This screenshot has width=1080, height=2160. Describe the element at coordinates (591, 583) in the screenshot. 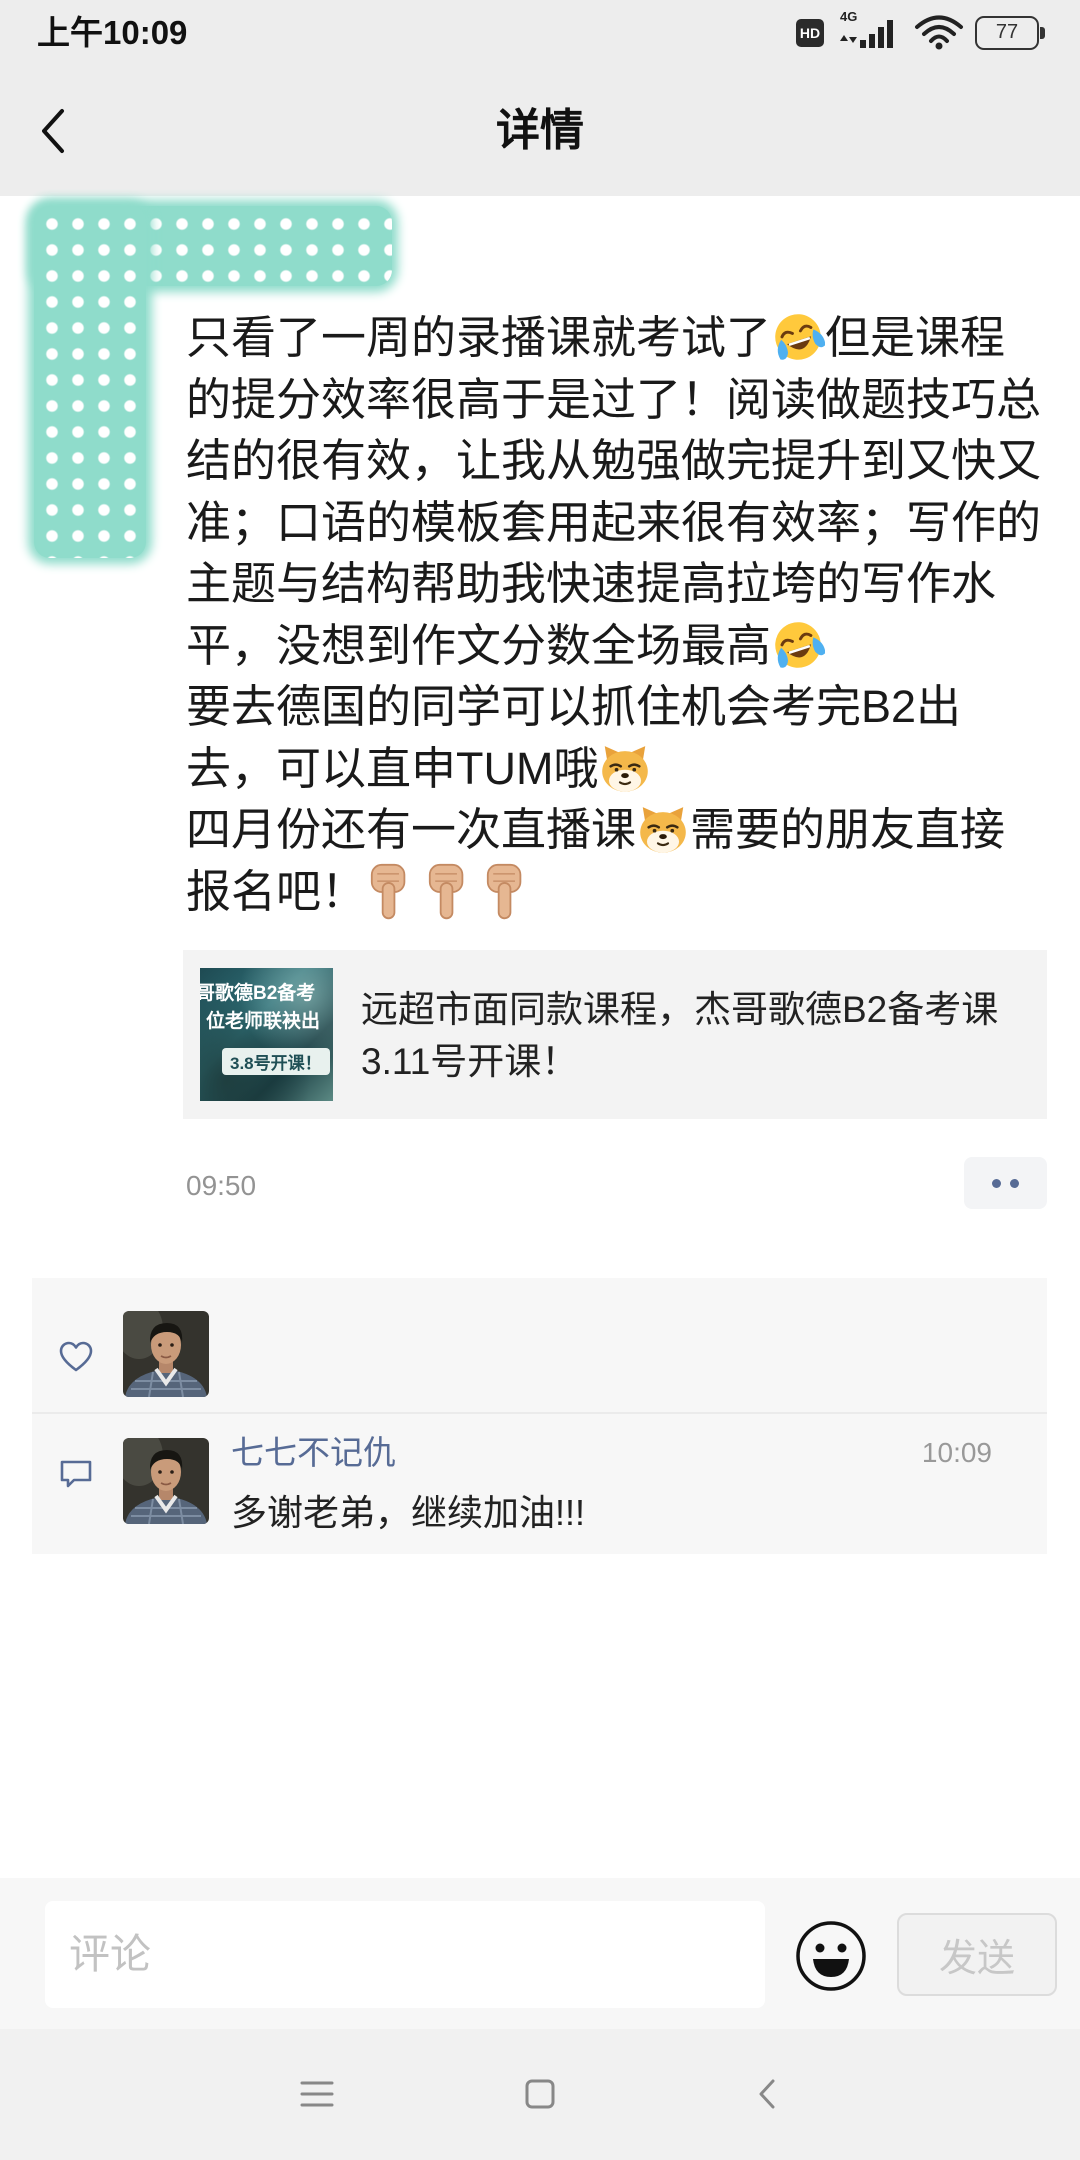

I see `post-text-segment: 主题与结构帮助我快速提高拉垮的写作水` at that location.